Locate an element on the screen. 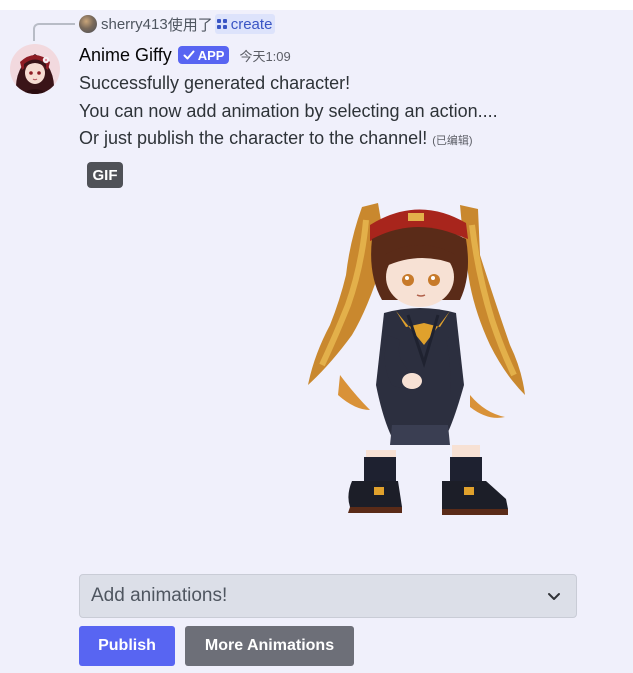 This screenshot has width=633, height=673. message-header: Anime Giffy APP 今天1:09 is located at coordinates (185, 55).